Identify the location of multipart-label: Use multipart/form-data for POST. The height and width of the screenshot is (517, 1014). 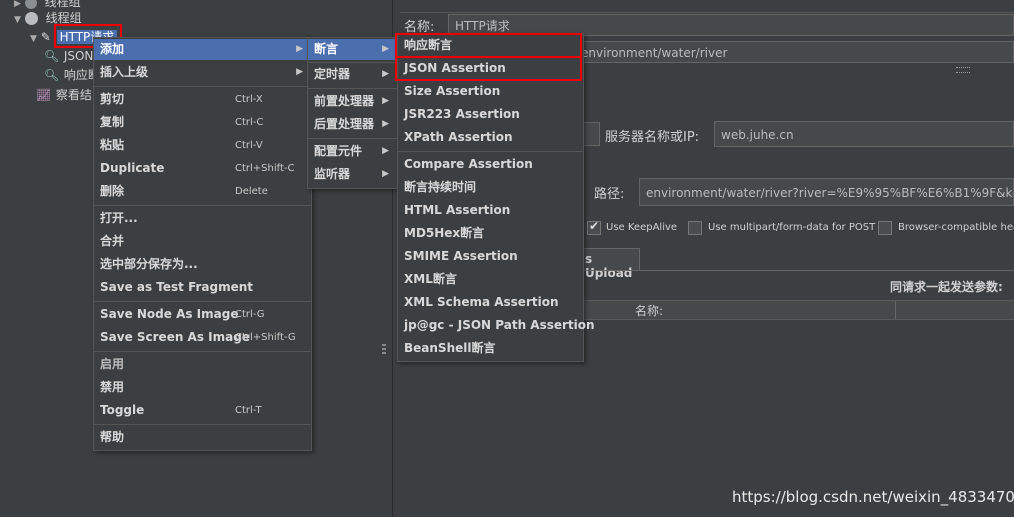
(792, 227).